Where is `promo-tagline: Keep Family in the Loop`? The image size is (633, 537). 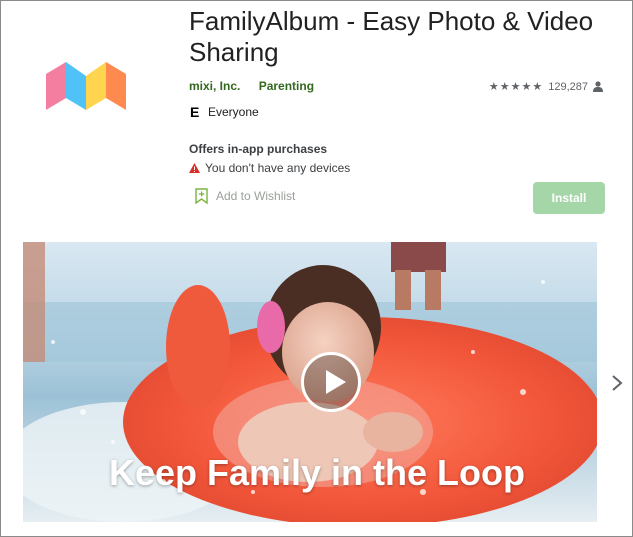 promo-tagline: Keep Family in the Loop is located at coordinates (317, 472).